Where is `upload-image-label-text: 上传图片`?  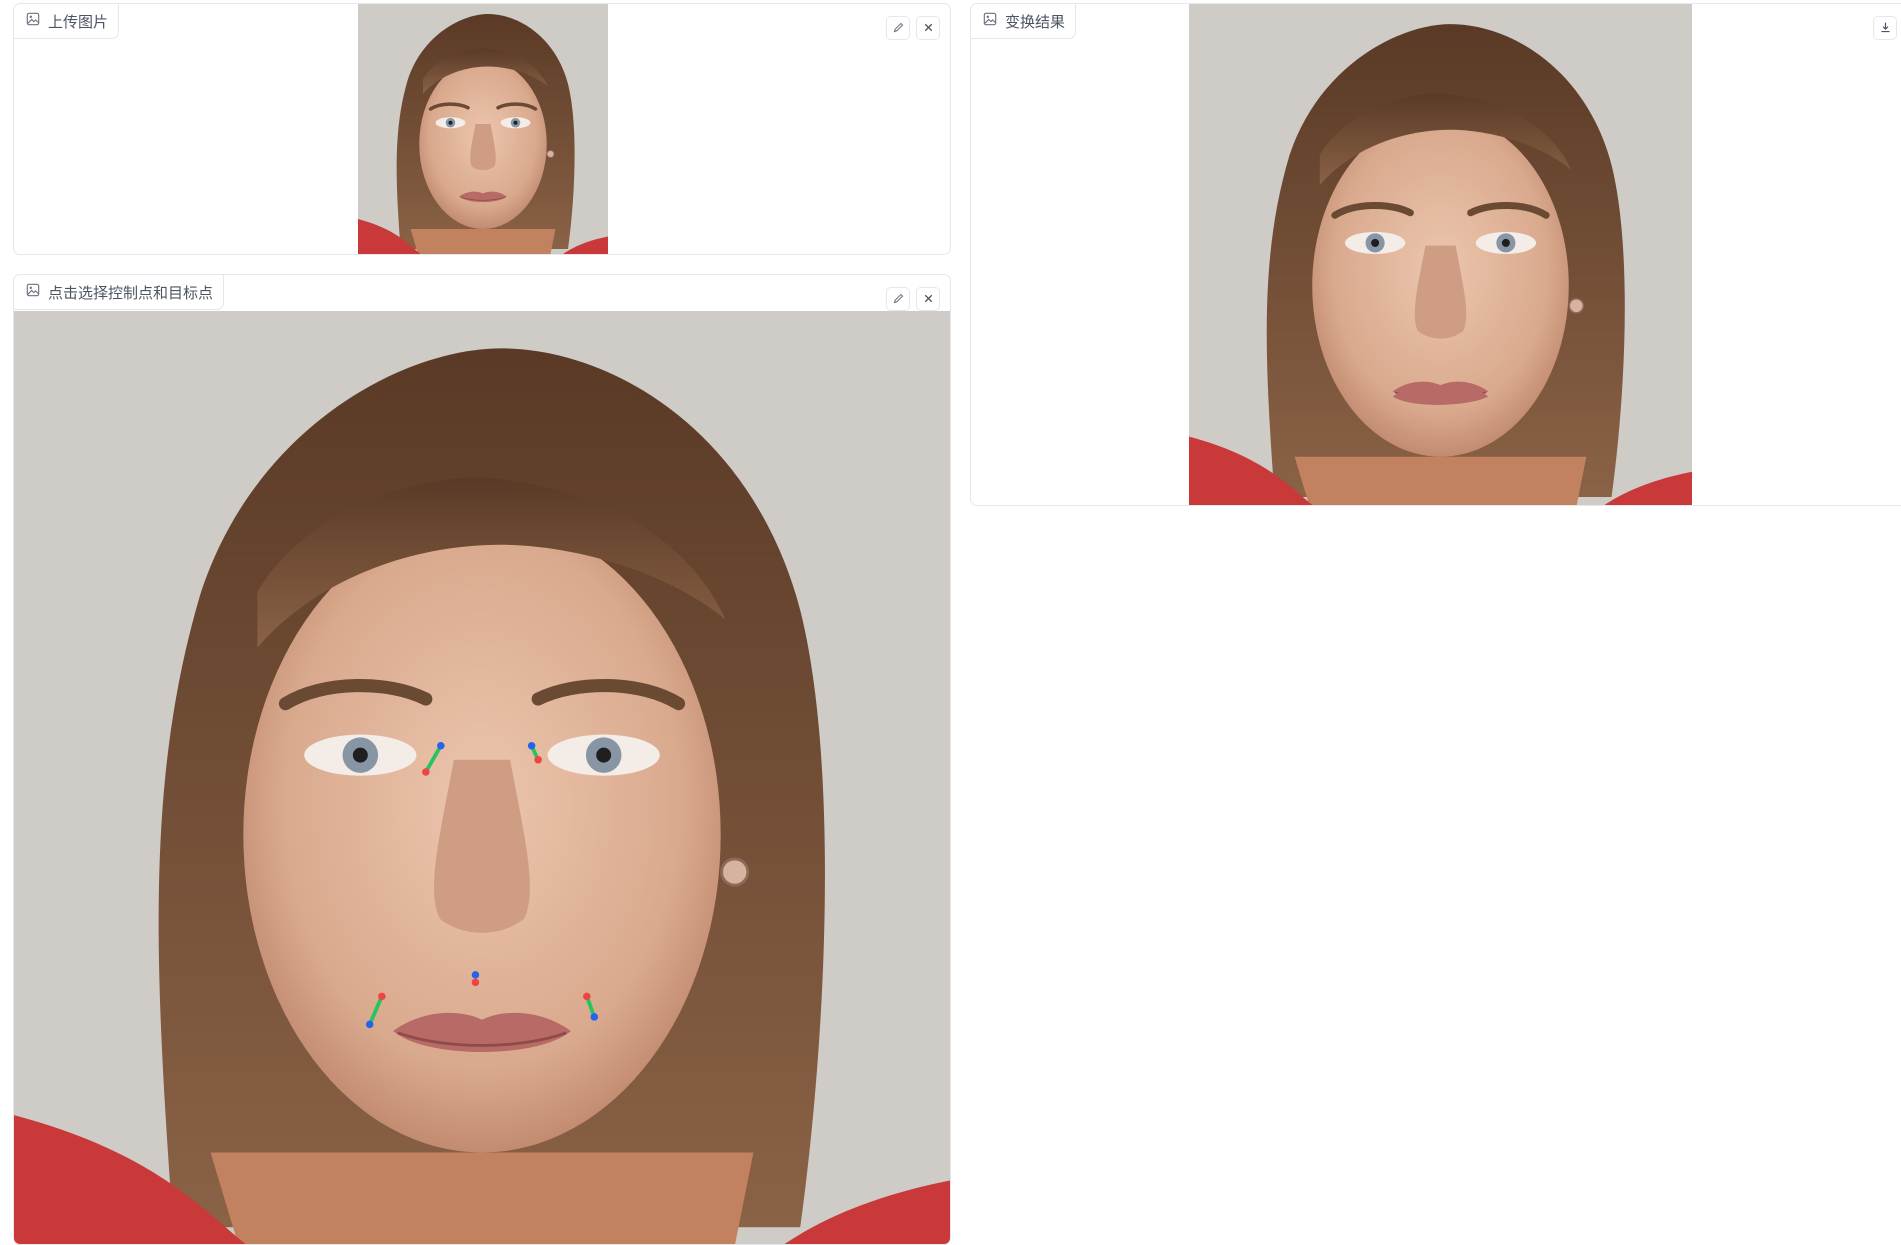
upload-image-label-text: 上传图片 is located at coordinates (78, 21).